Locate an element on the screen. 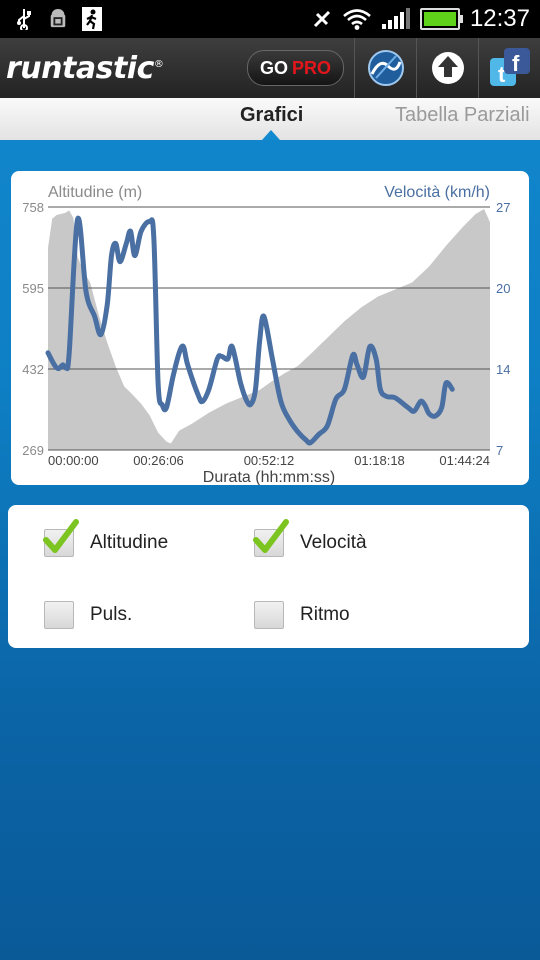  x-tick-label: 01:18:18 is located at coordinates (379, 460).